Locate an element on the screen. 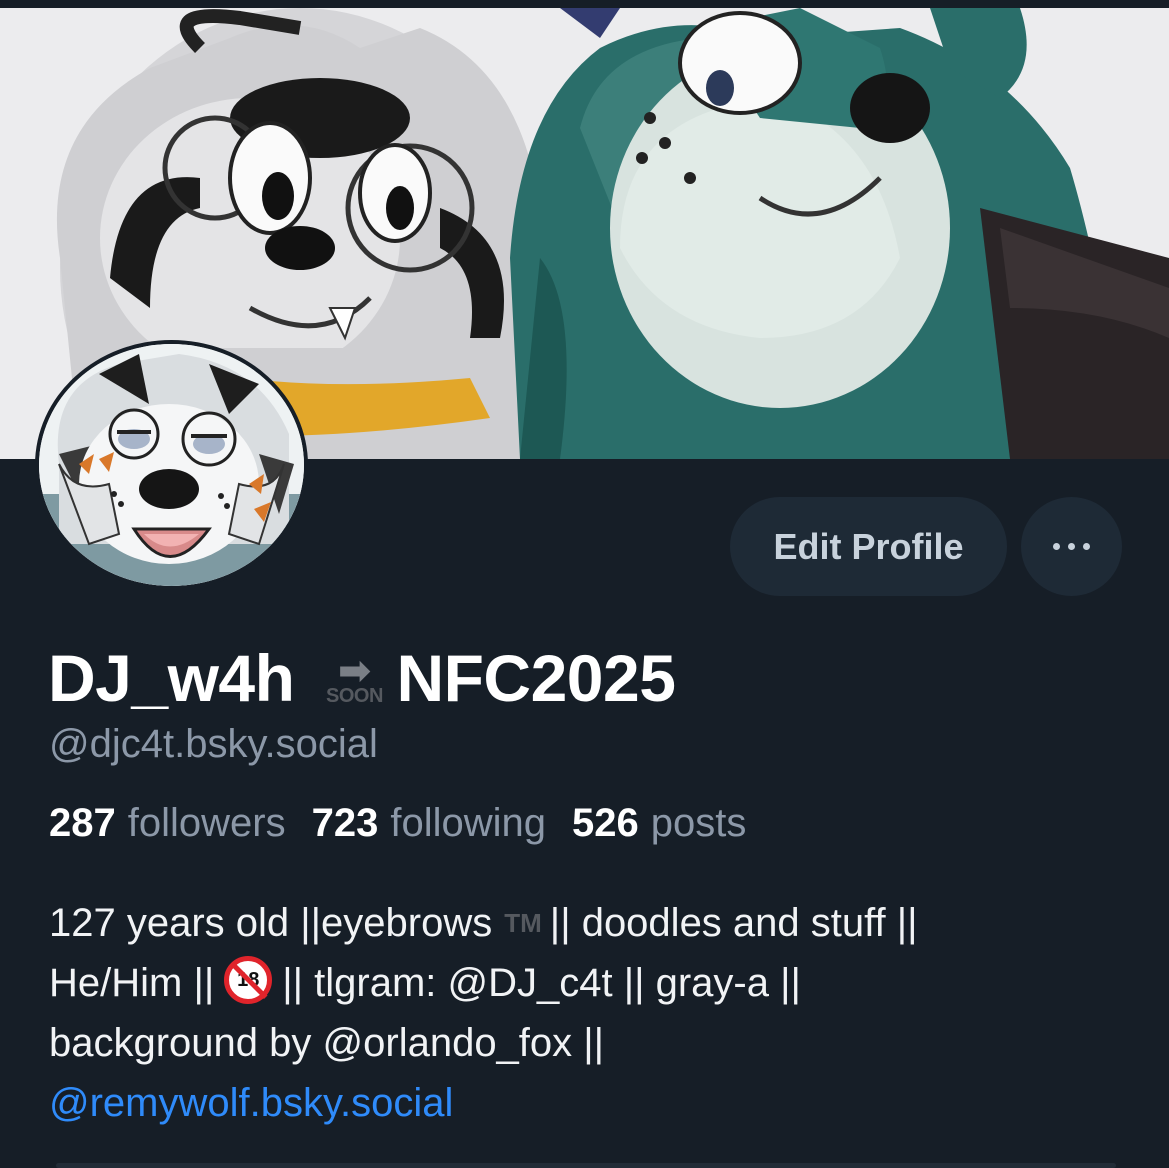 The width and height of the screenshot is (1169, 1168). display-name: DJ_w4h ➡ SOON NFC2025 is located at coordinates (362, 676).